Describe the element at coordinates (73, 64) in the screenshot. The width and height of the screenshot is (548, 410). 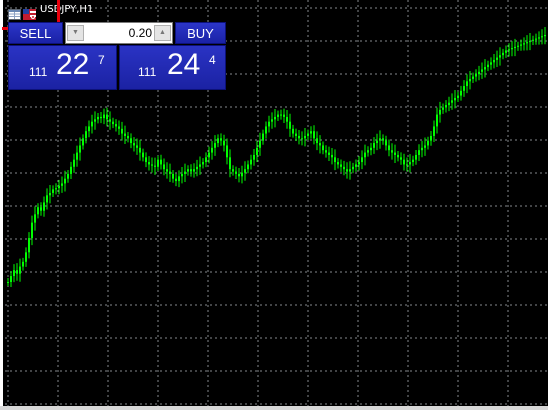
I see `bid-price-main: 22` at that location.